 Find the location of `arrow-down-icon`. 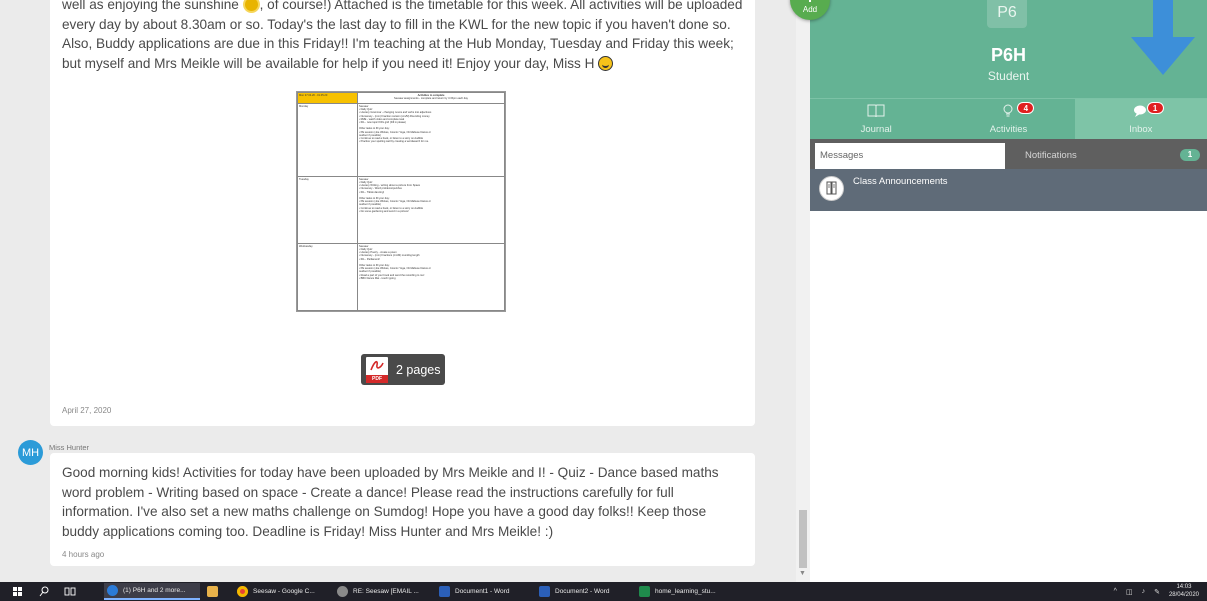

arrow-down-icon is located at coordinates (1163, 37).